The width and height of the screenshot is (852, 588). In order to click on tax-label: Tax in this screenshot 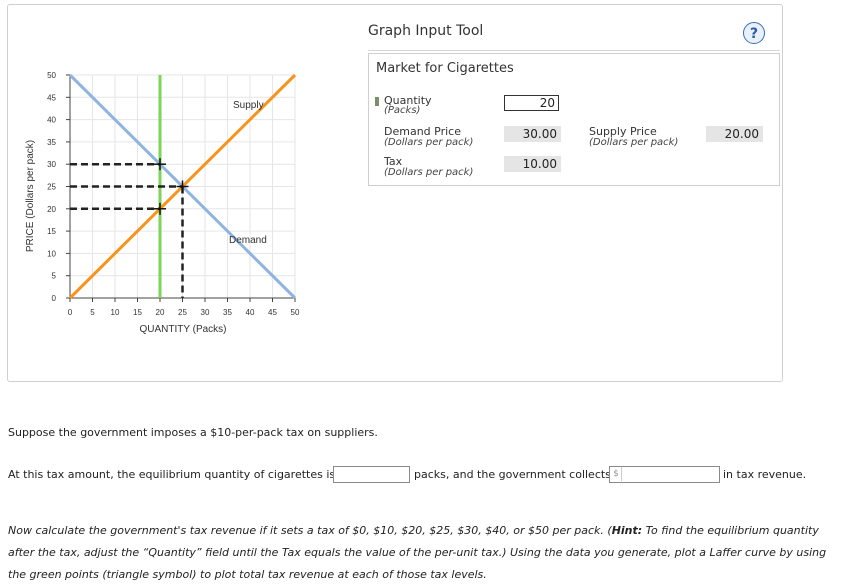, I will do `click(393, 161)`.